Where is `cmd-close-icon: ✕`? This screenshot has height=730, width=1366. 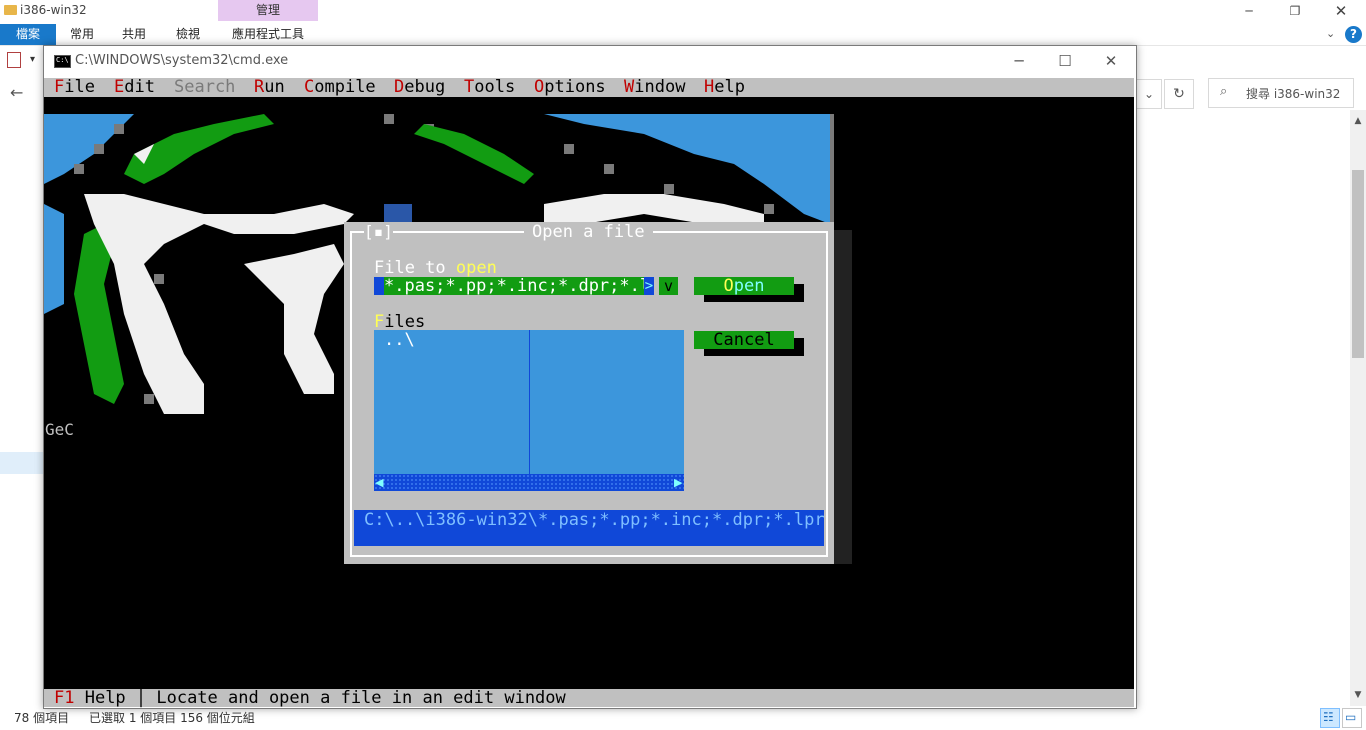
cmd-close-icon: ✕ is located at coordinates (1111, 62).